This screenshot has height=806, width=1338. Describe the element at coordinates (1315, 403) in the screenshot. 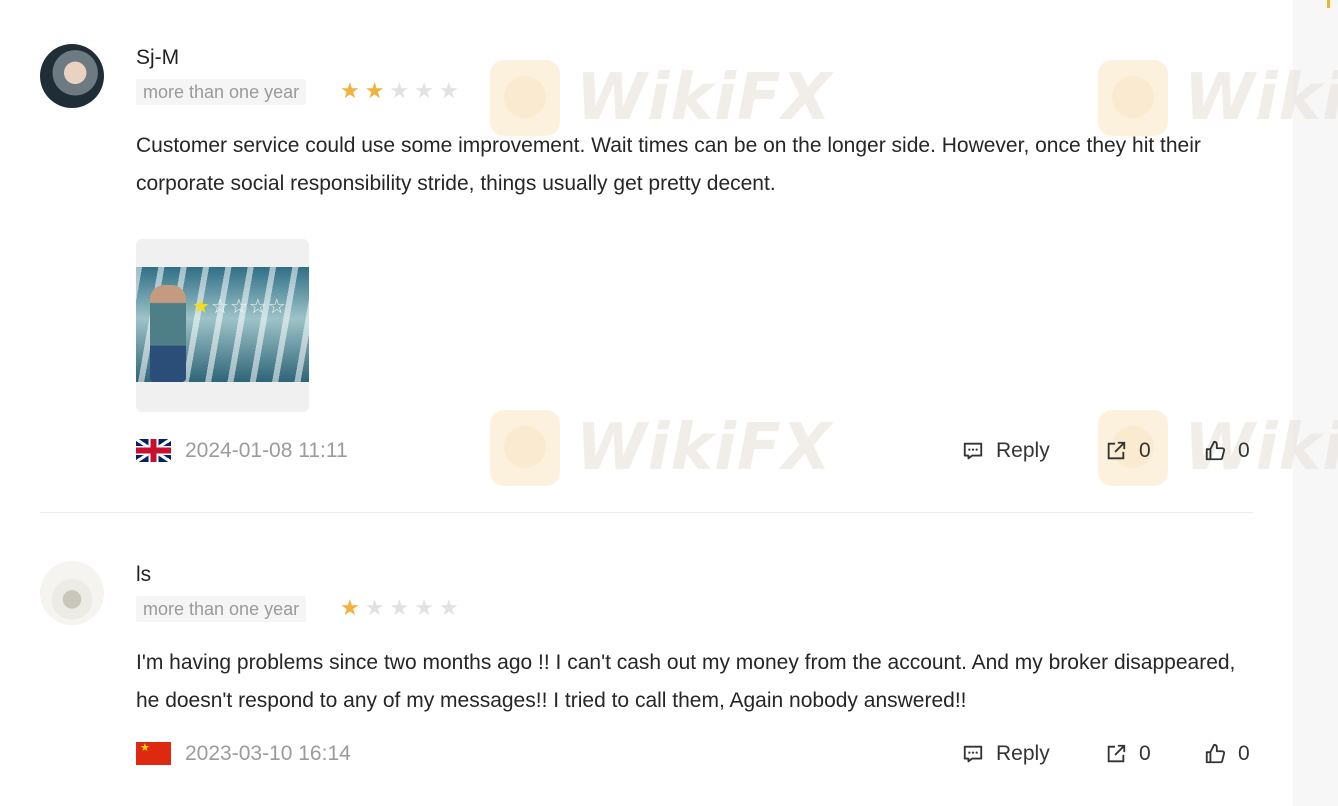

I see `right-panel-edge` at that location.